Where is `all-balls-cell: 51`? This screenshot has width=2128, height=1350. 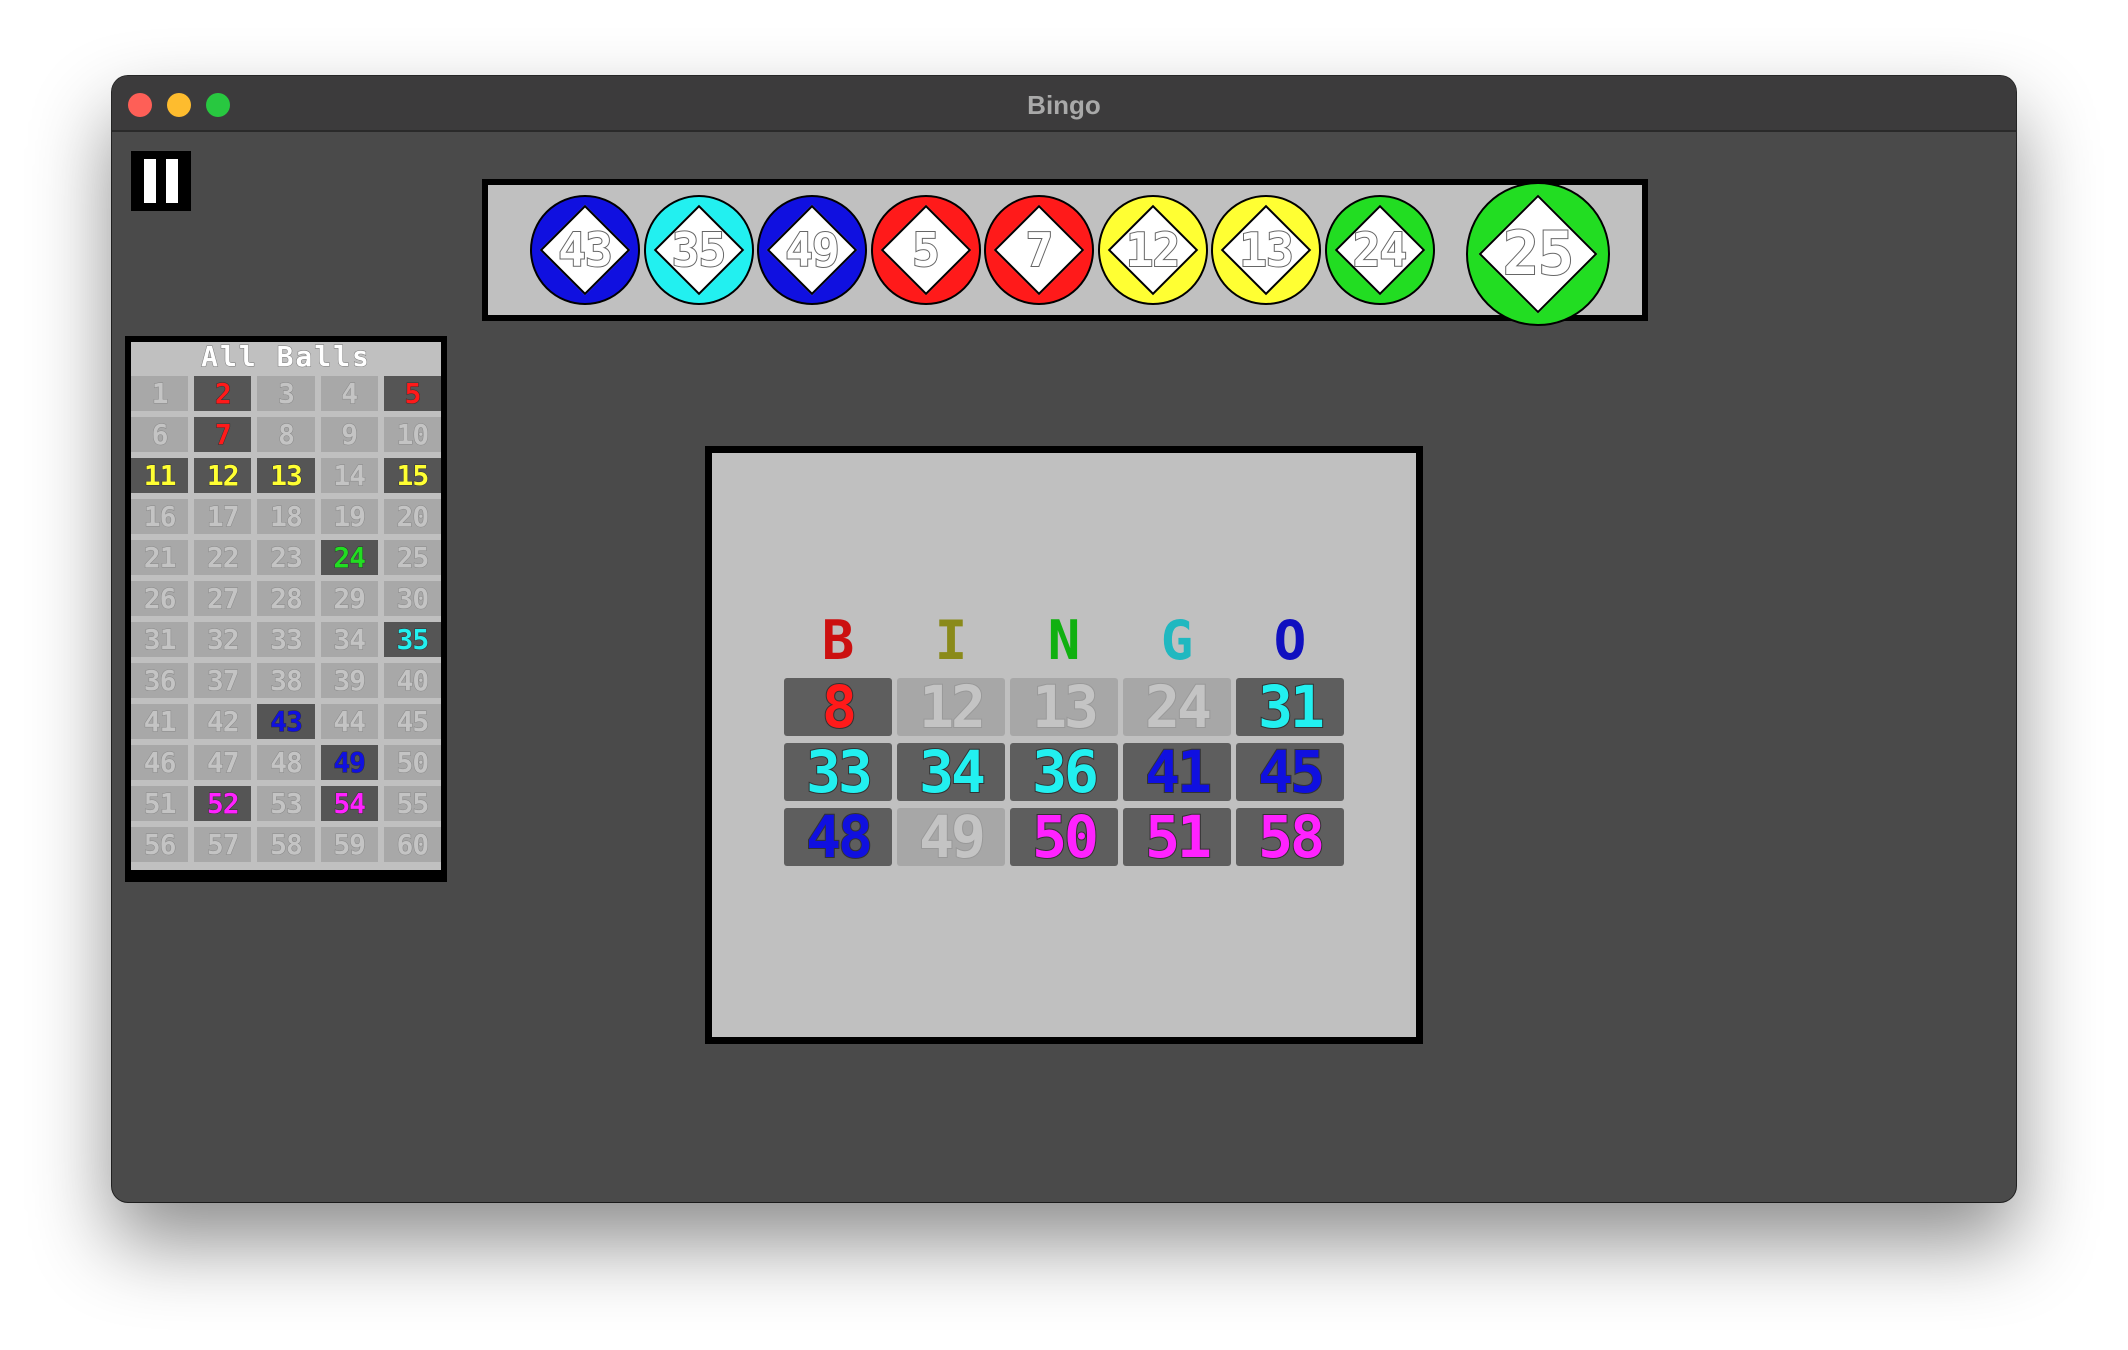 all-balls-cell: 51 is located at coordinates (160, 803).